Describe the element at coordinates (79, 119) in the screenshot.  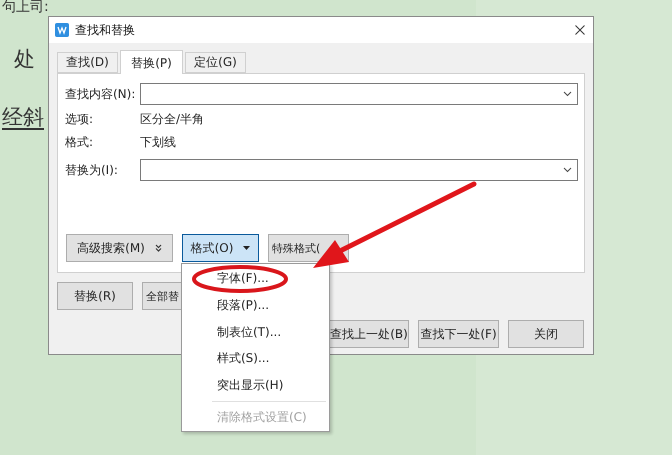
I see `info-label: 选项:` at that location.